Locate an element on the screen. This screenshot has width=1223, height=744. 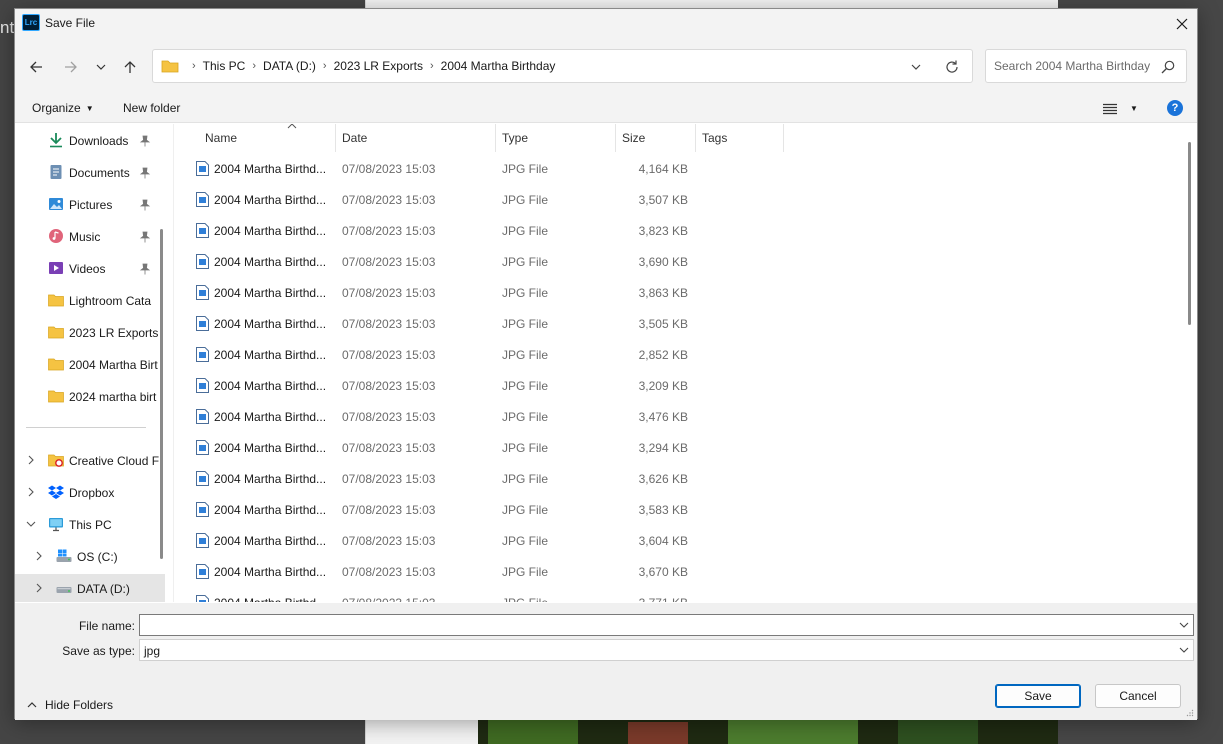
nav-item-pictures: Pictures is located at coordinates (90, 204).